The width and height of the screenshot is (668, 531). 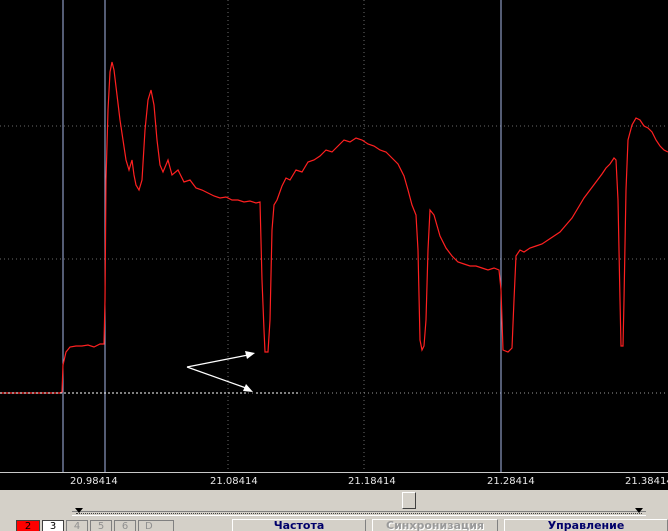 What do you see at coordinates (217, 361) in the screenshot?
I see `arrow-up-shaft` at bounding box center [217, 361].